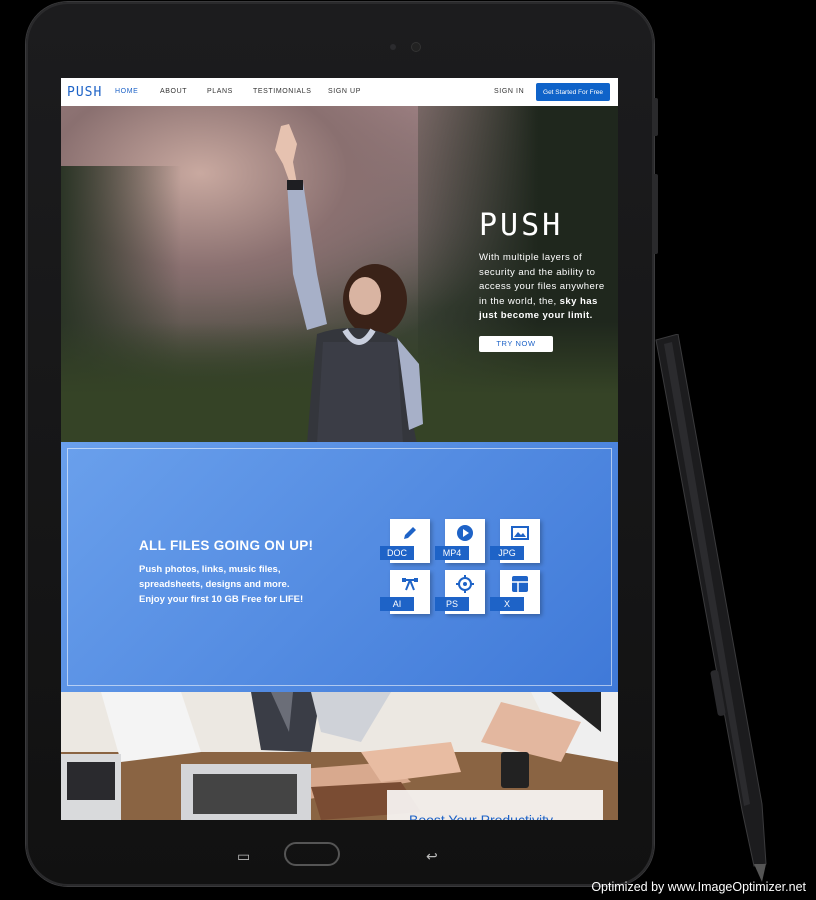 The width and height of the screenshot is (816, 900). I want to click on nav-logo: PUSH, so click(84, 92).